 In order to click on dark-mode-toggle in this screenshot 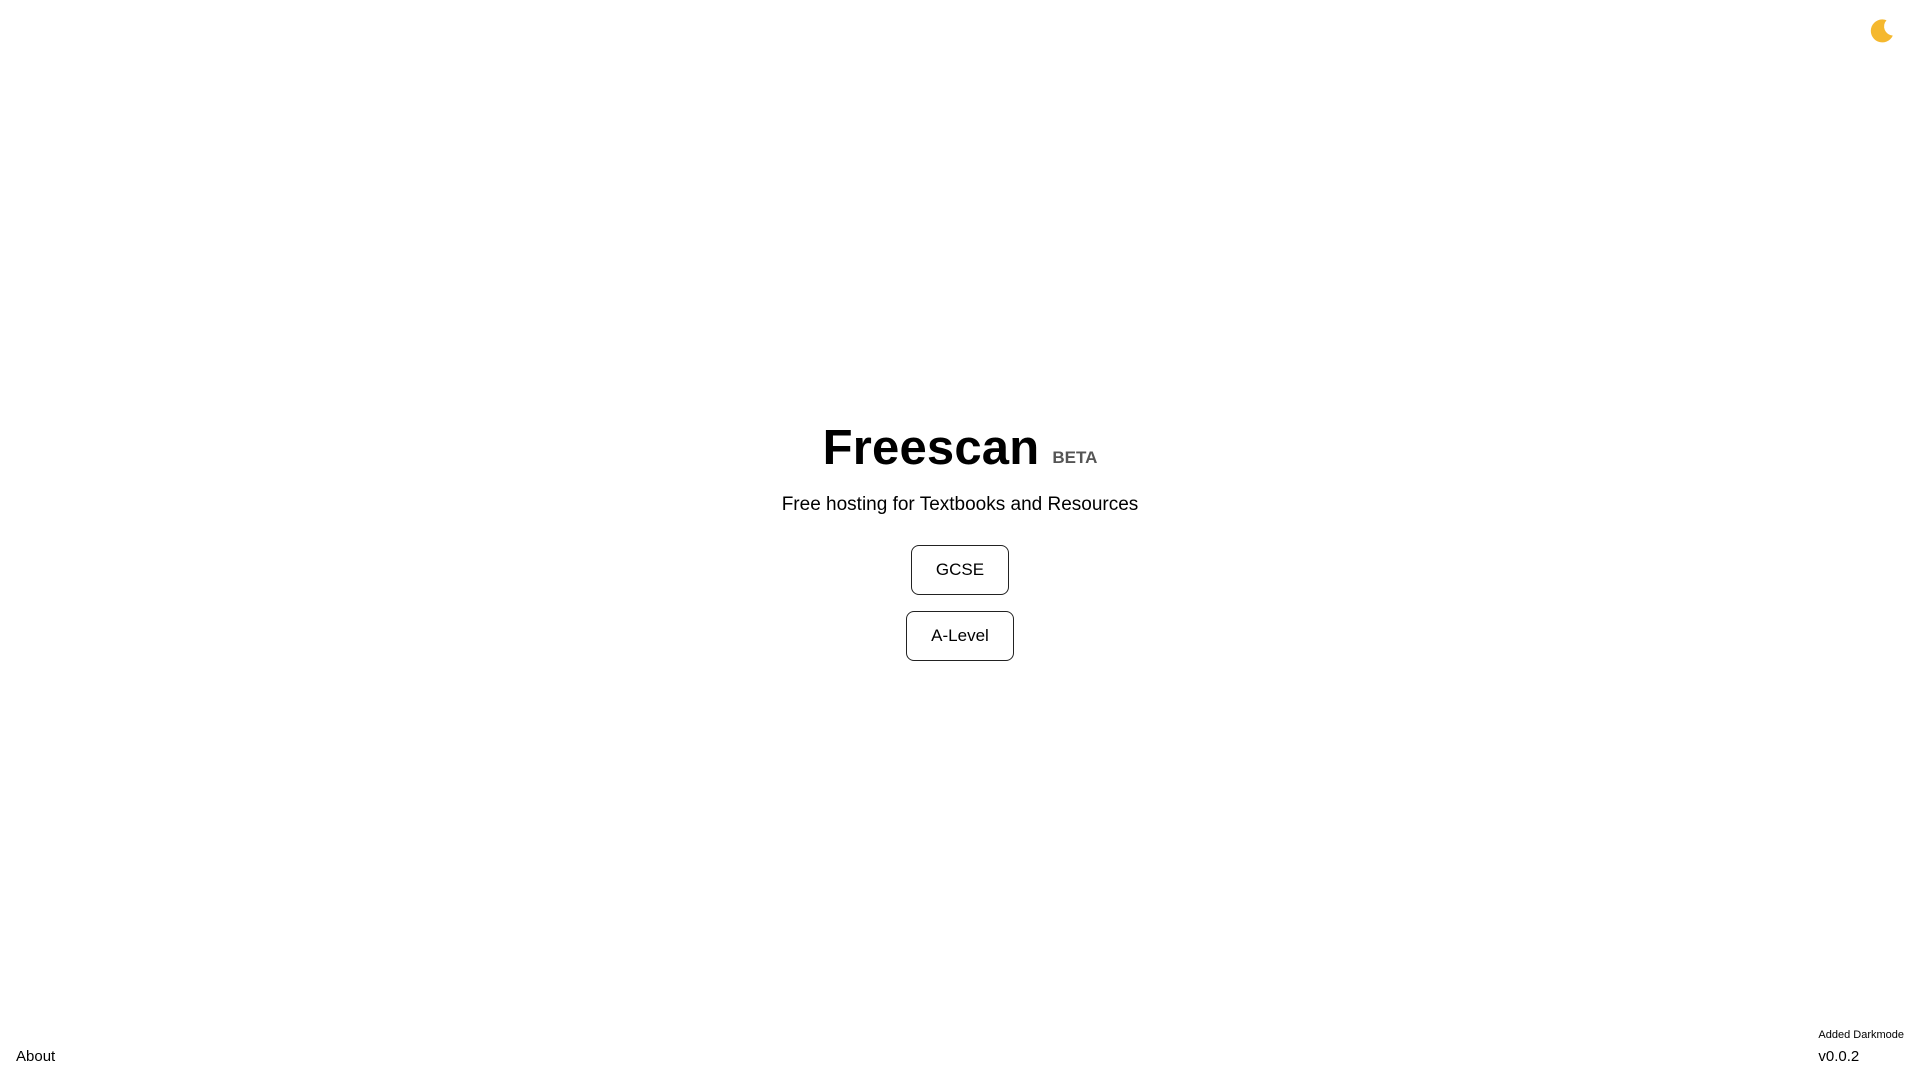, I will do `click(1881, 31)`.